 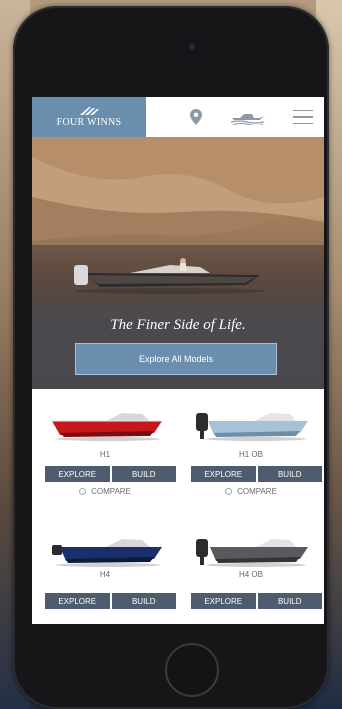 What do you see at coordinates (105, 446) in the screenshot?
I see `model-card-h1: H1 EXPLORE BUILD COMPARE` at bounding box center [105, 446].